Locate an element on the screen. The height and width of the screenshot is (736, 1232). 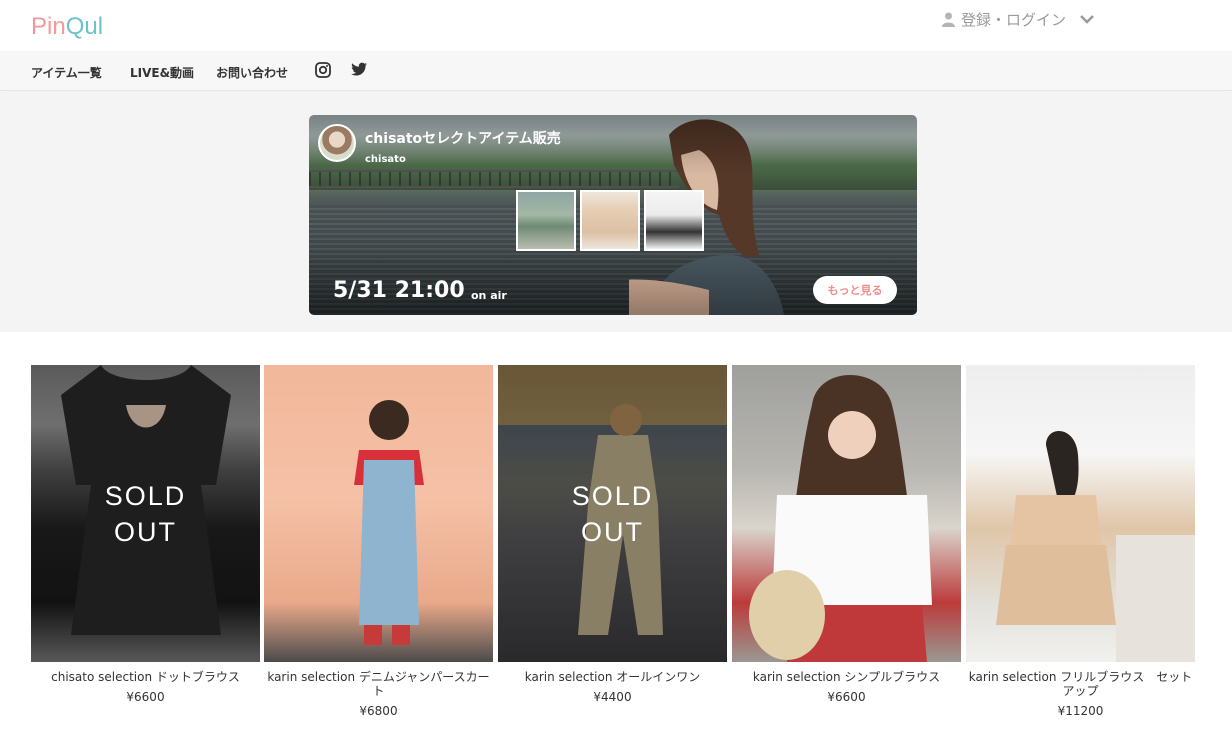
site-logo: PinQul is located at coordinates (67, 27).